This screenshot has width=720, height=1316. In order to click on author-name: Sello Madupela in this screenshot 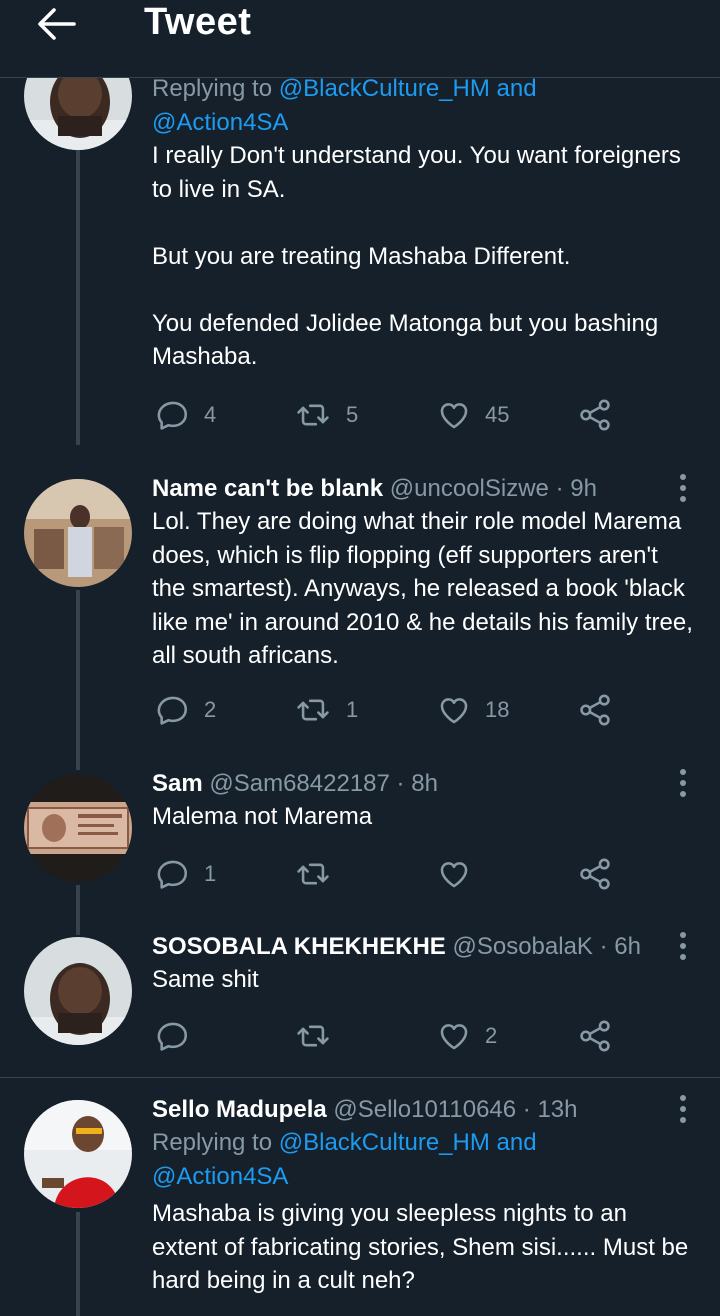, I will do `click(239, 1109)`.